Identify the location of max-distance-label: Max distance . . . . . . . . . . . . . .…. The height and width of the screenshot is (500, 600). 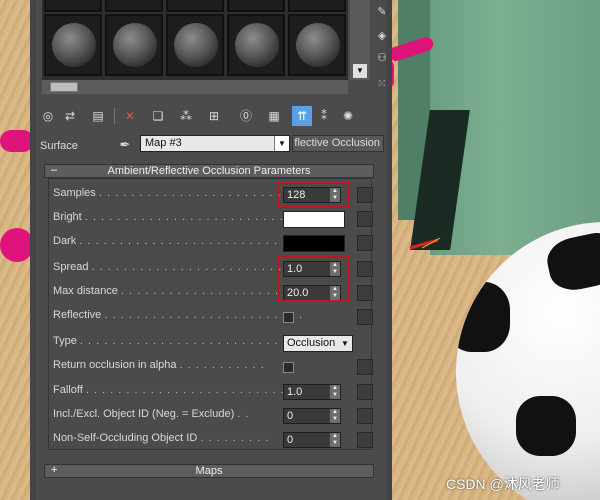
(174, 291).